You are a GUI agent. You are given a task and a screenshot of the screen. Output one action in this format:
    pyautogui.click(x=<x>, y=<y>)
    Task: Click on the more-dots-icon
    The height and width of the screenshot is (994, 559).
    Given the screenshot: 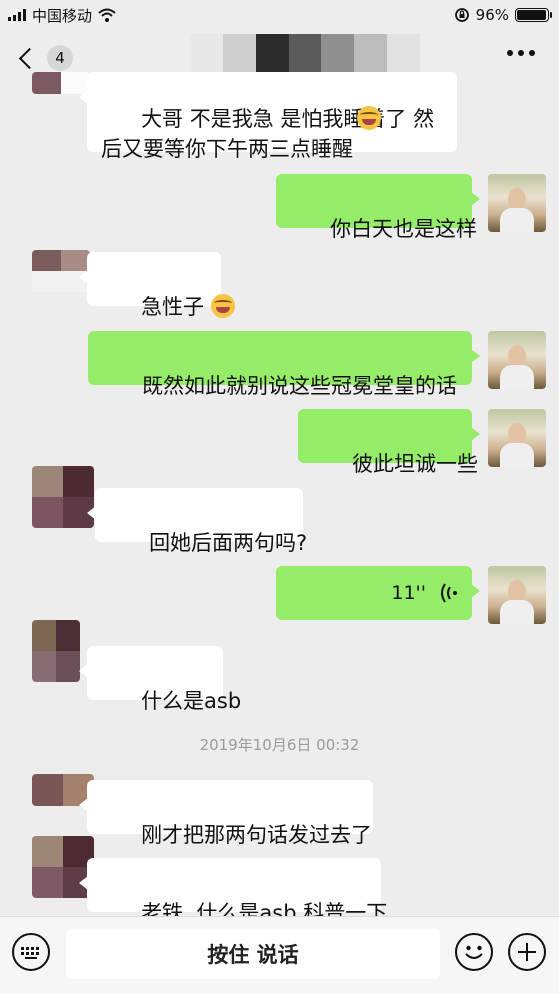 What is the action you would take?
    pyautogui.click(x=510, y=53)
    